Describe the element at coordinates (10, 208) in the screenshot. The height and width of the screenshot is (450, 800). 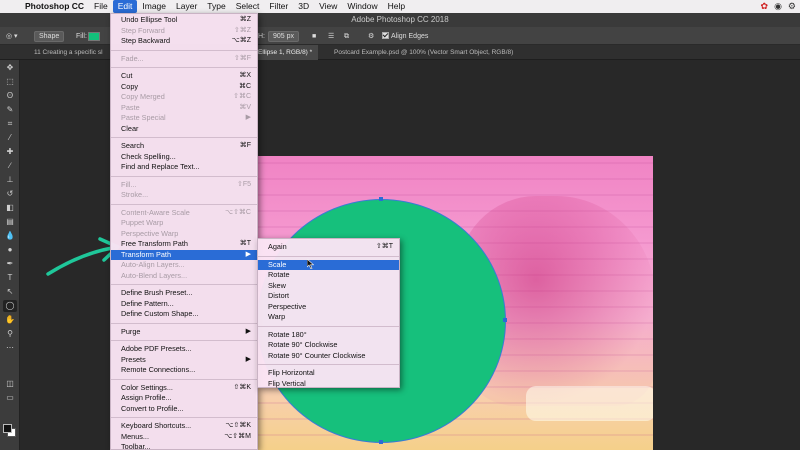
I see `eraser-tool-icon: ◧` at that location.